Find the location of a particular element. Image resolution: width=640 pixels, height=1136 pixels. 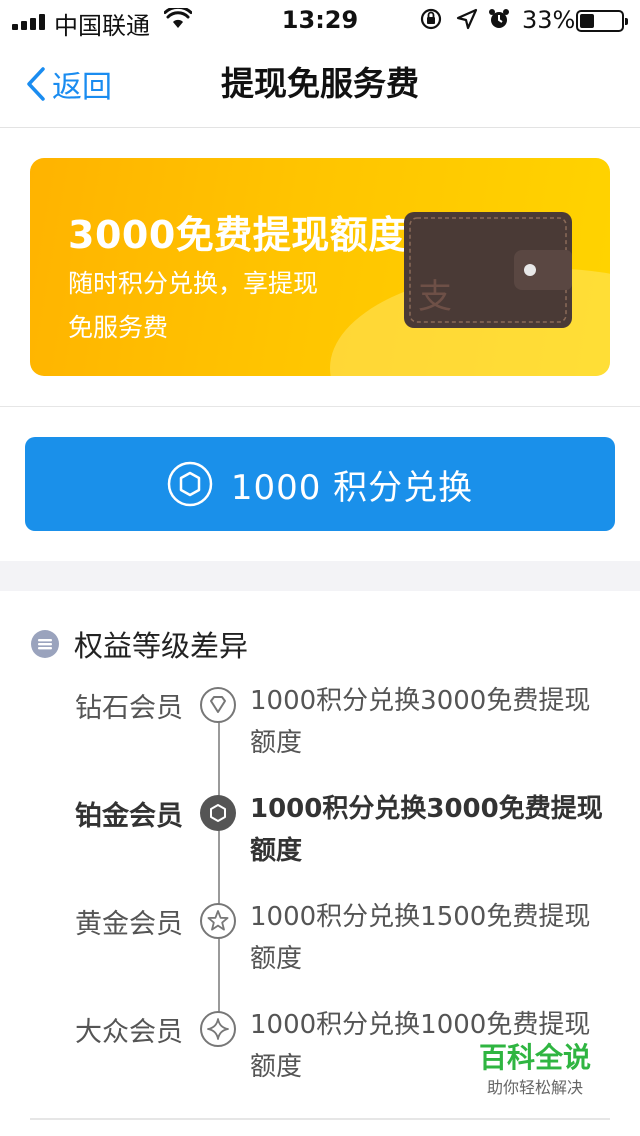

watermark-subtitle: 助你轻松解决 is located at coordinates (534, 1087).